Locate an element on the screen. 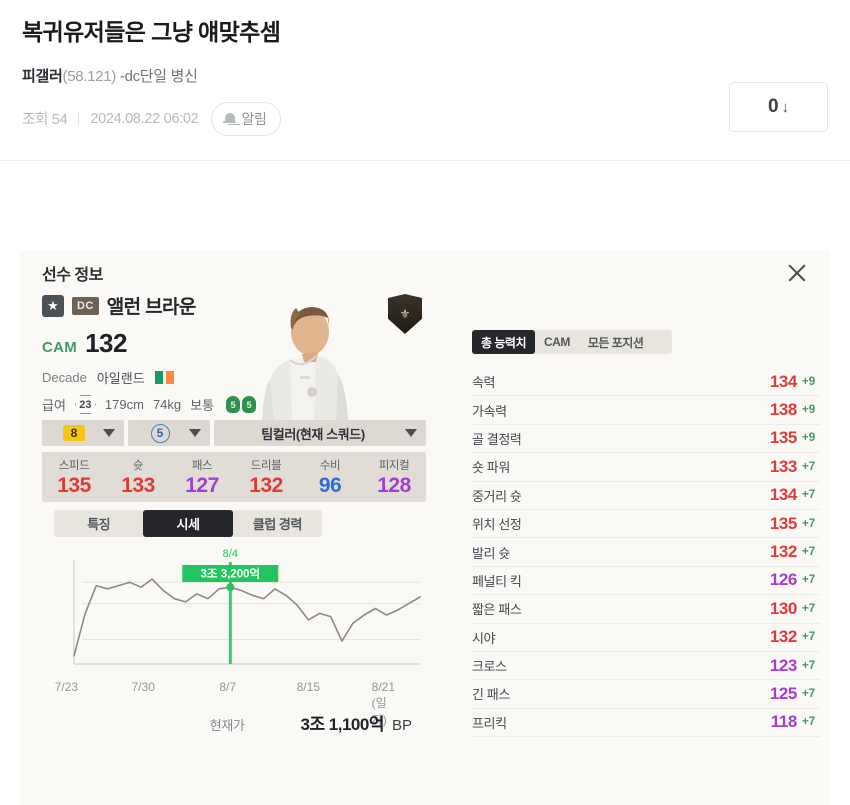  page-title: 복귀유저들은 그냥 얘맞추셈 is located at coordinates (151, 32).